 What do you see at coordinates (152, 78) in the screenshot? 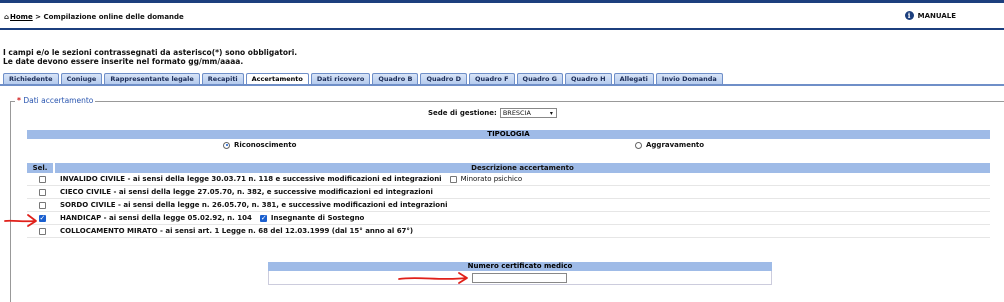
I see `tab-rappresentante-legale: Rappresentante legale` at bounding box center [152, 78].